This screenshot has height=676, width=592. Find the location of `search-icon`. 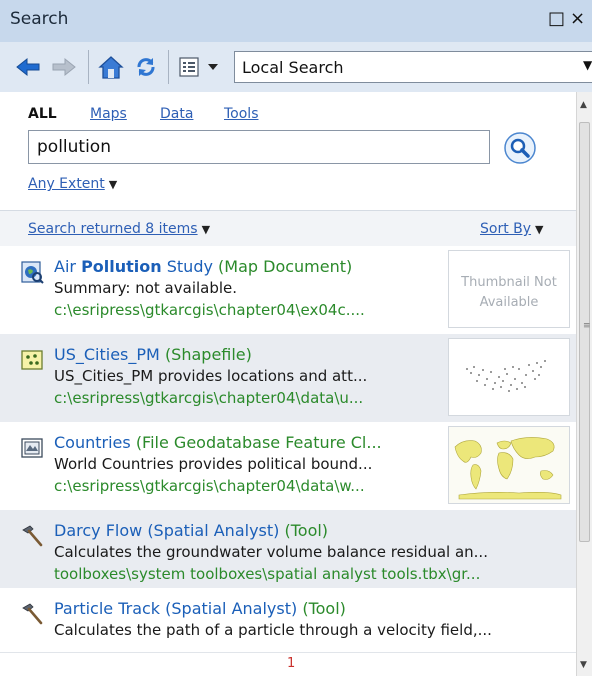

search-icon is located at coordinates (520, 148).